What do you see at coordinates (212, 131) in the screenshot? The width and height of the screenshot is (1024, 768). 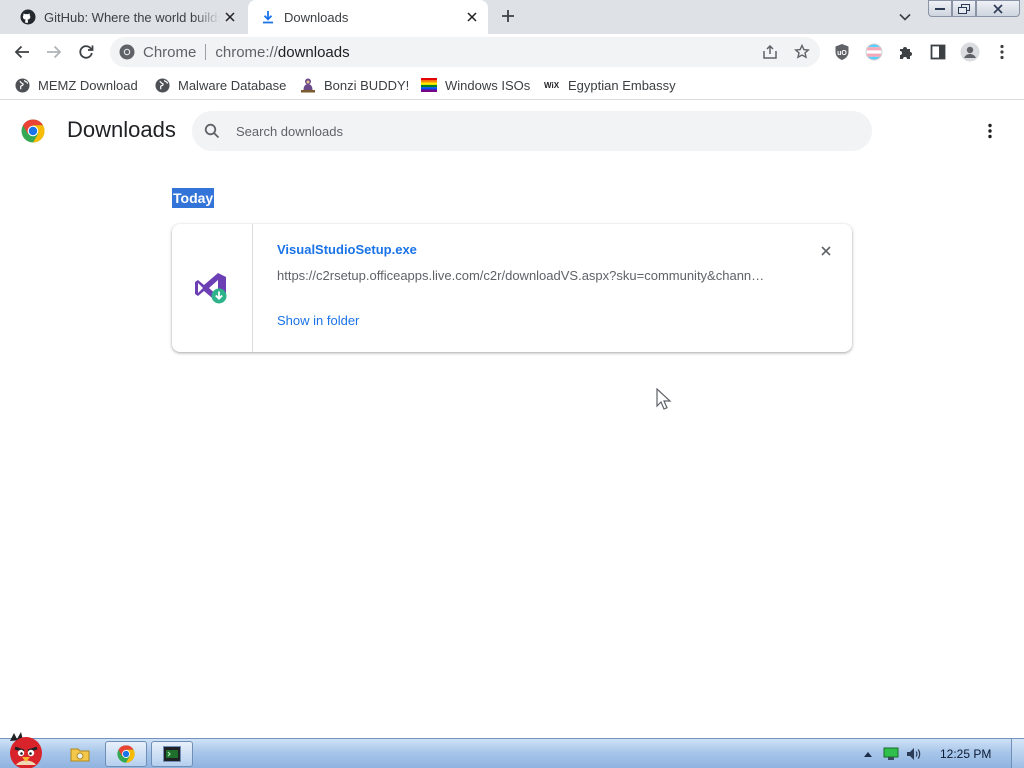 I see `search-icon` at bounding box center [212, 131].